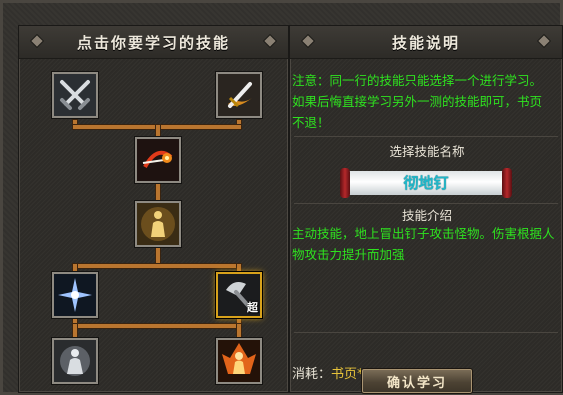 This screenshot has width=563, height=395. I want to click on winged-sword-icon, so click(239, 95).